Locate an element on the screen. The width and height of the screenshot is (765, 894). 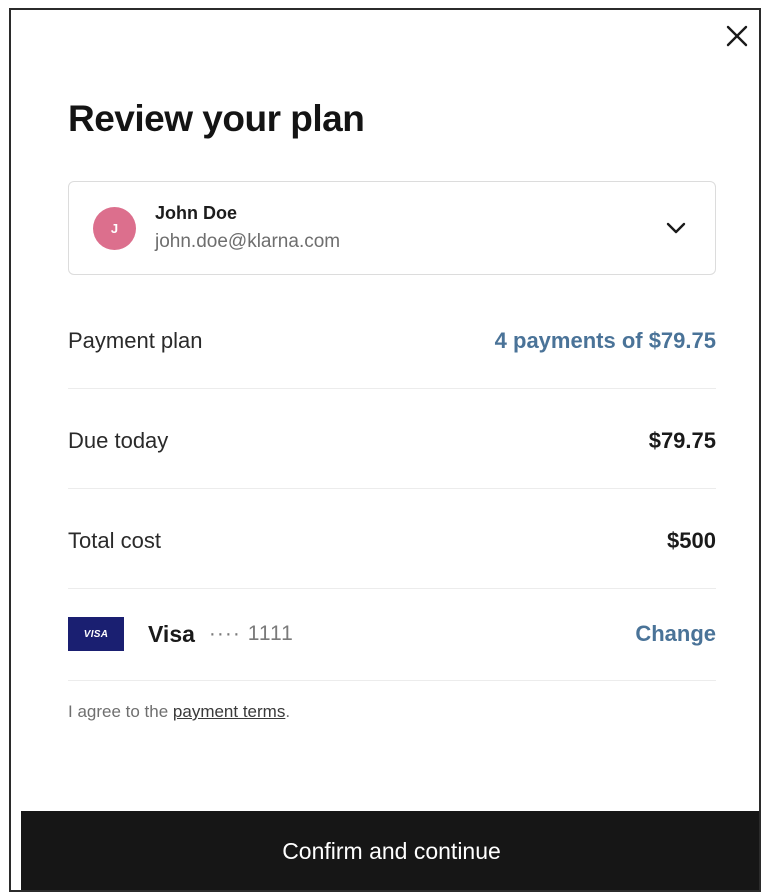
account-email: john.doe@klarna.com is located at coordinates (248, 241).